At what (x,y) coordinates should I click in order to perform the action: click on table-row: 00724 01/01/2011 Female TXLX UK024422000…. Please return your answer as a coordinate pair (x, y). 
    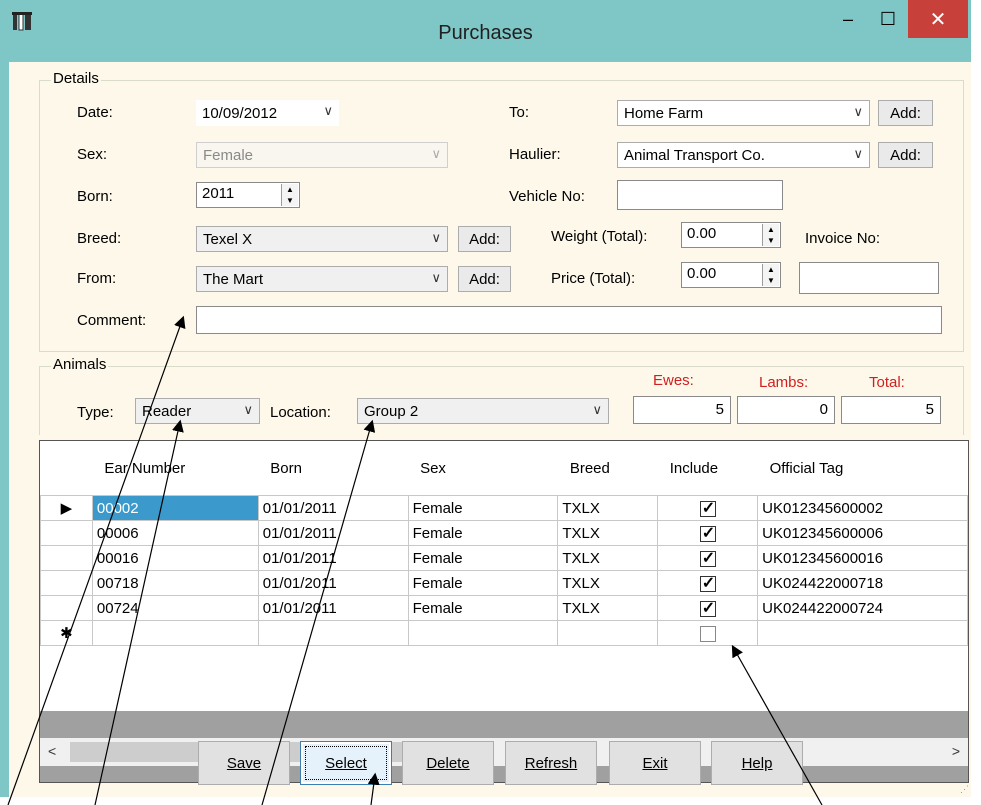
    Looking at the image, I should click on (504, 608).